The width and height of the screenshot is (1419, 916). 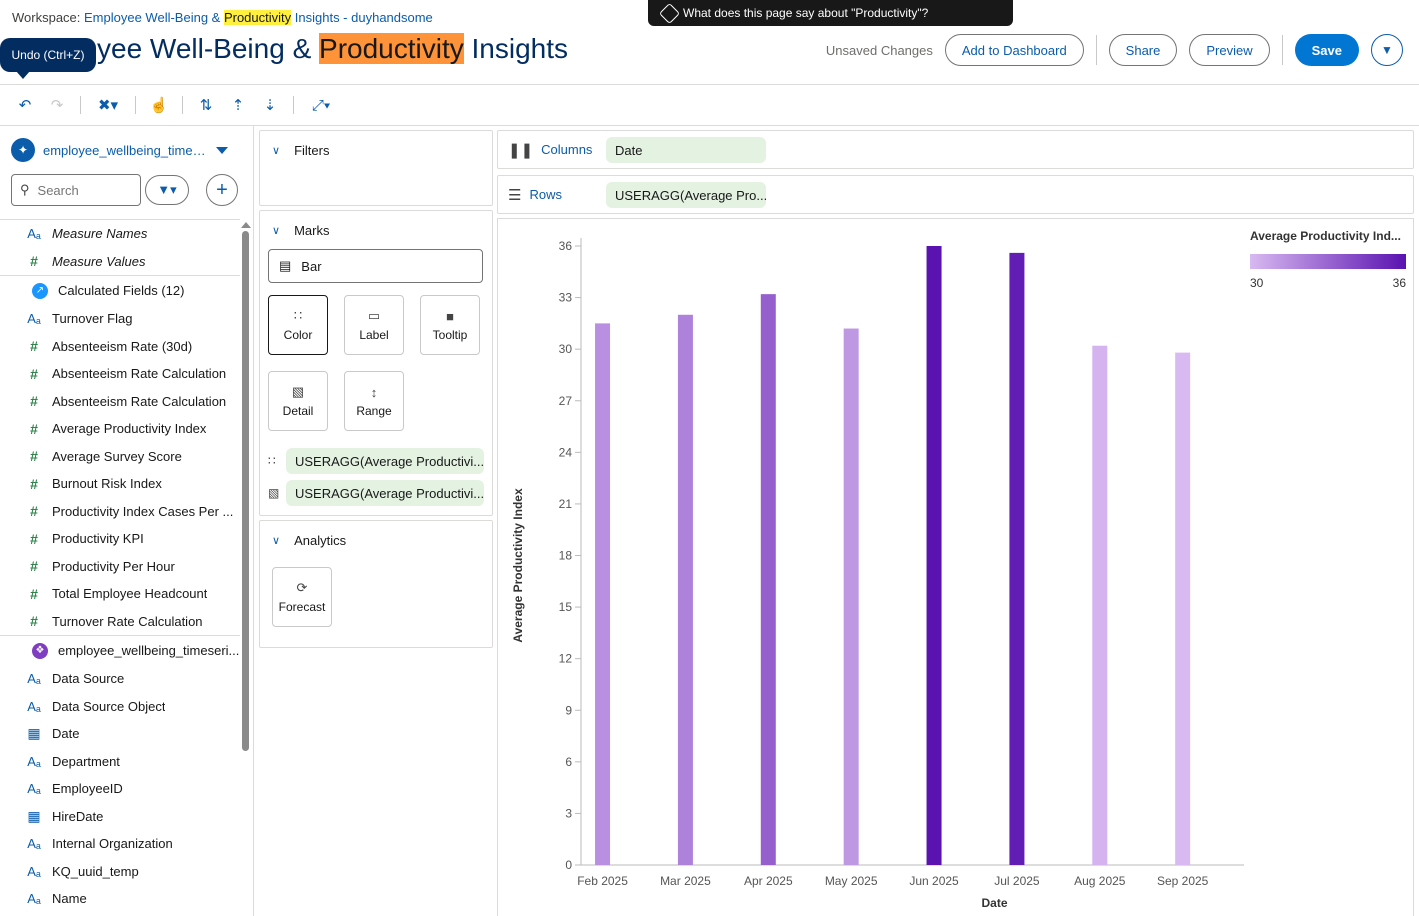 I want to click on range-icon: ↕, so click(x=374, y=392).